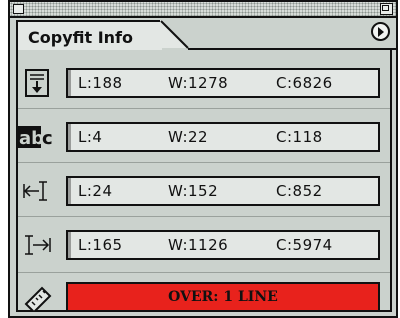 Image resolution: width=400 pixels, height=318 pixels. Describe the element at coordinates (100, 83) in the screenshot. I see `line-count: L:188` at that location.